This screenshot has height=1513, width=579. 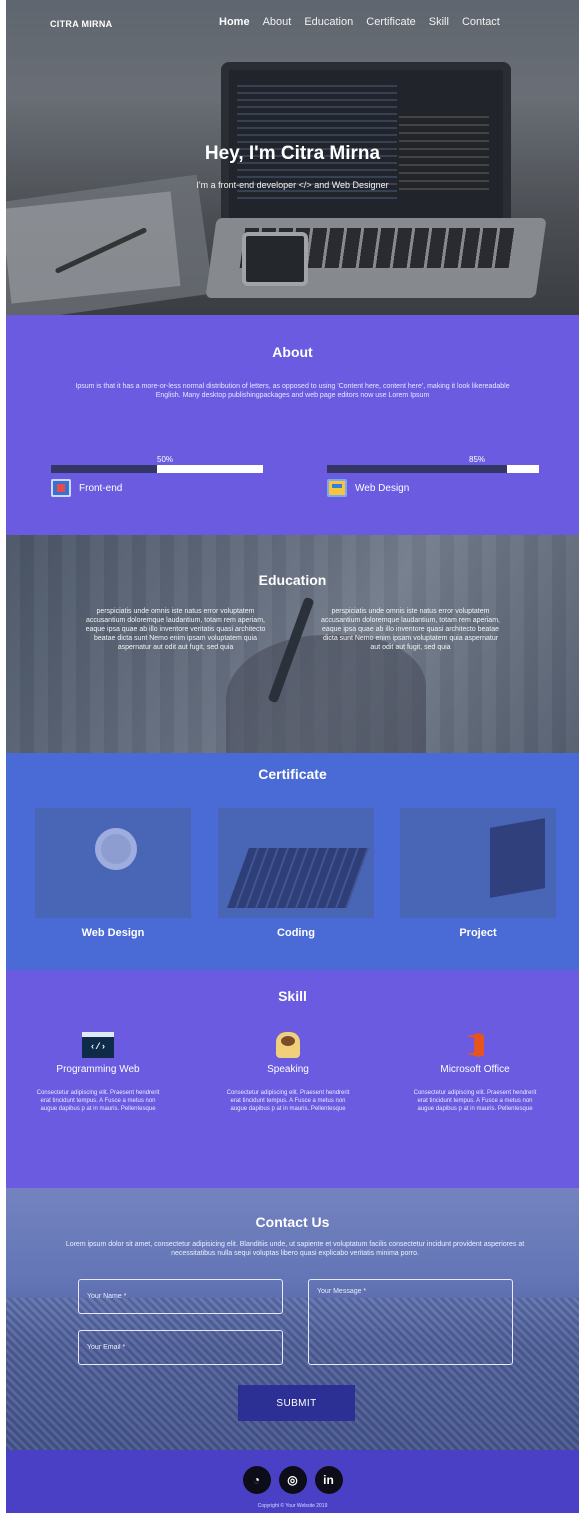 I want to click on message-field, so click(x=410, y=1322).